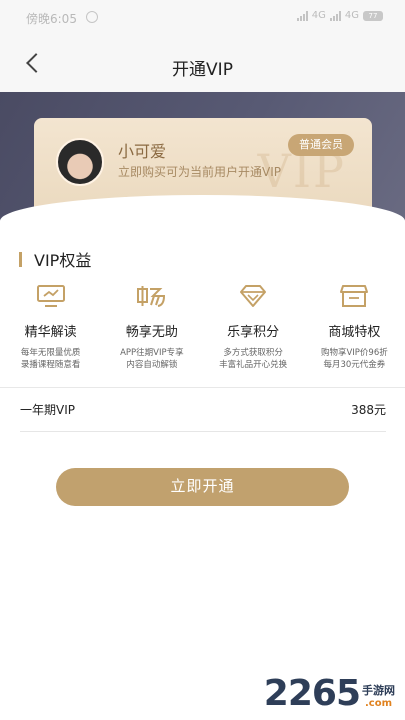  What do you see at coordinates (202, 18) in the screenshot?
I see `status-bar: 傍晚6:05 4G 4G 77` at bounding box center [202, 18].